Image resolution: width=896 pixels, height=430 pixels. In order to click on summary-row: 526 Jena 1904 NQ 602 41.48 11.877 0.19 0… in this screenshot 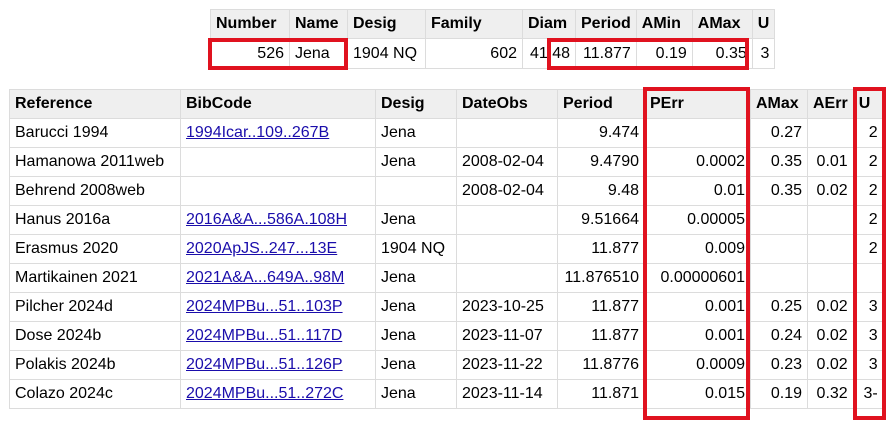, I will do `click(493, 53)`.